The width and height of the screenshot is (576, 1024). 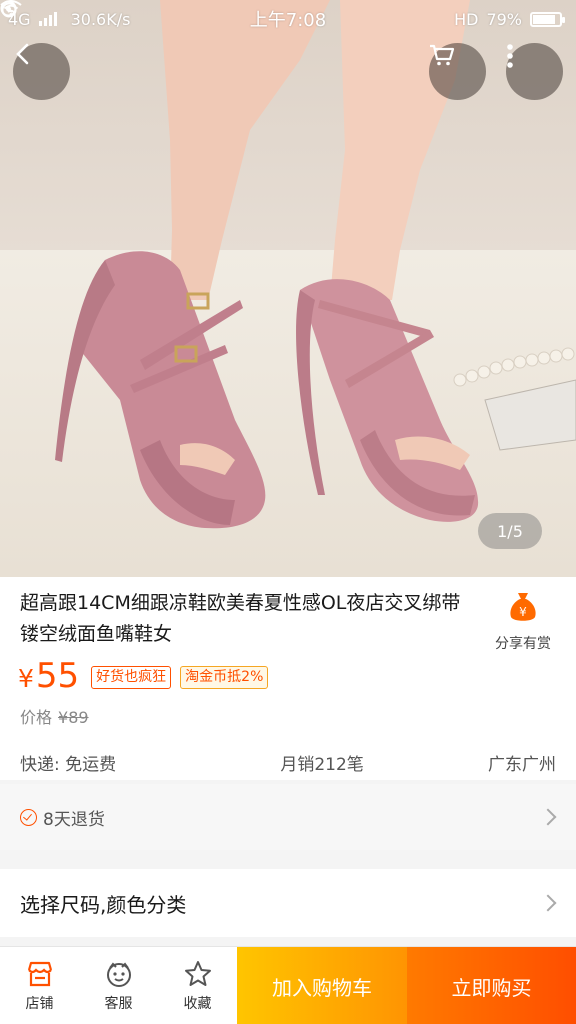 I want to click on share-reward-button: ¥ 分享有赏, so click(x=523, y=622).